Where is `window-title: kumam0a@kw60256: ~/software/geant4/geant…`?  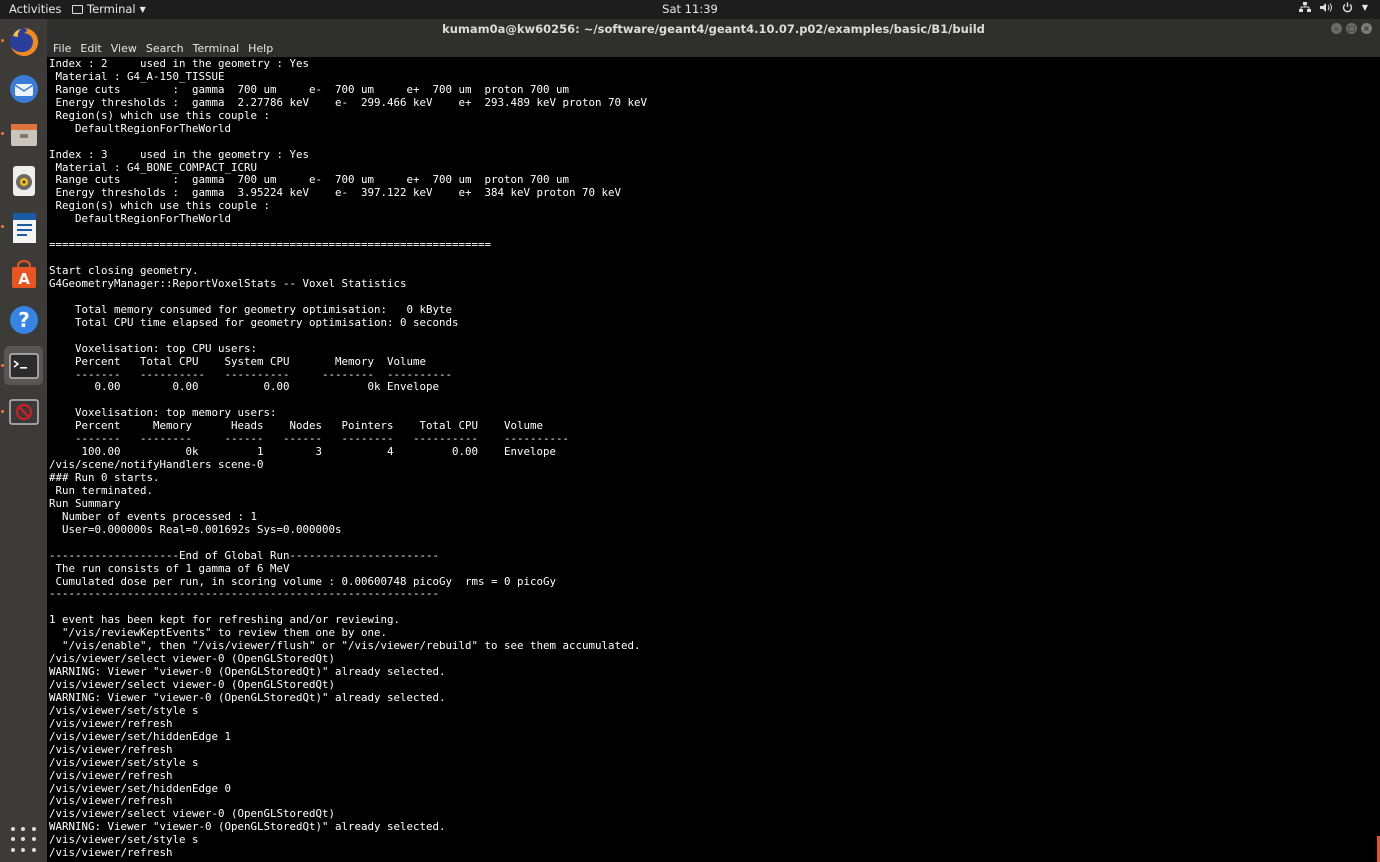
window-title: kumam0a@kw60256: ~/software/geant4/geant… is located at coordinates (713, 29).